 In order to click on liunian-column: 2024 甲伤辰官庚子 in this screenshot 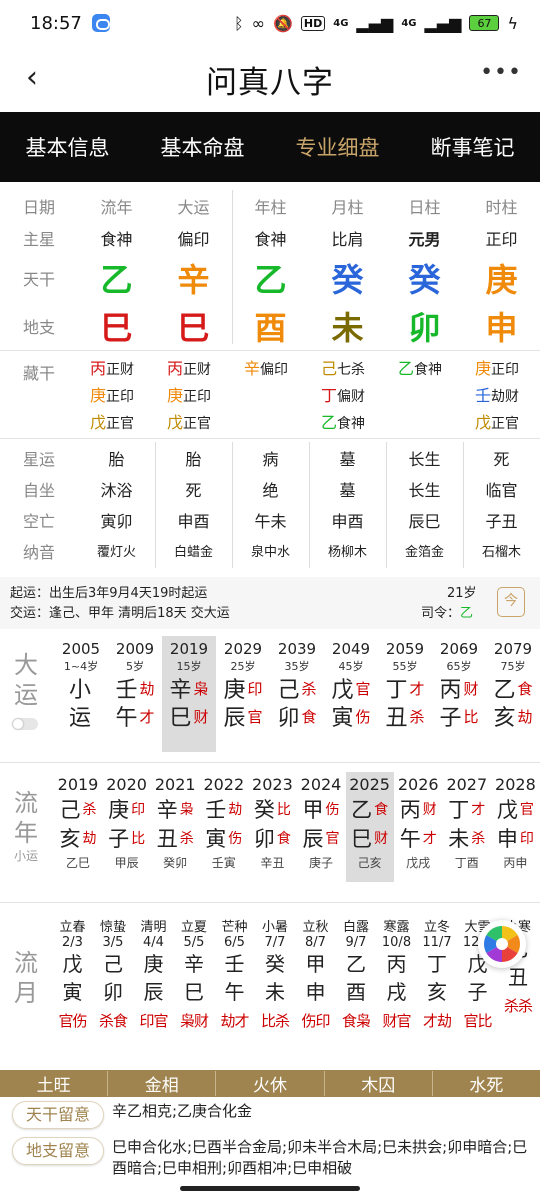, I will do `click(321, 827)`.